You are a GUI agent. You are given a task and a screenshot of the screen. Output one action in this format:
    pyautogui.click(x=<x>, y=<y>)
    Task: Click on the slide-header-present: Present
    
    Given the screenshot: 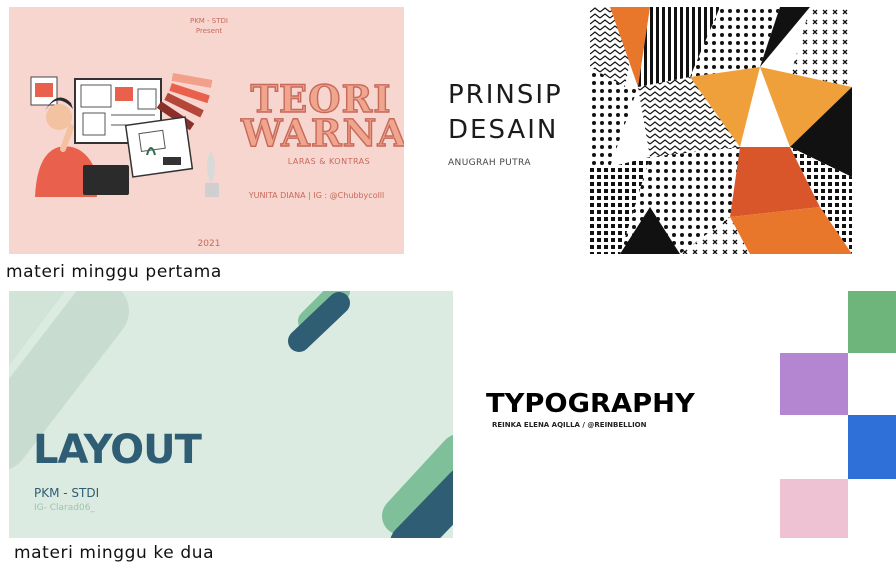 What is the action you would take?
    pyautogui.click(x=209, y=31)
    